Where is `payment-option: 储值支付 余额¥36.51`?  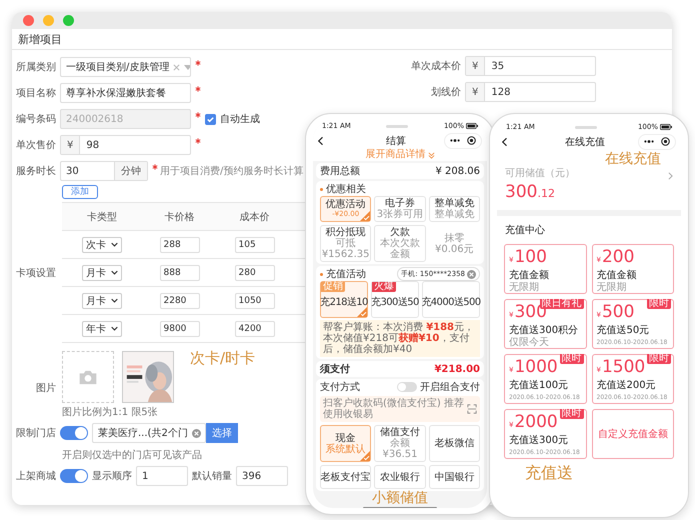 payment-option: 储值支付 余额¥36.51 is located at coordinates (400, 443).